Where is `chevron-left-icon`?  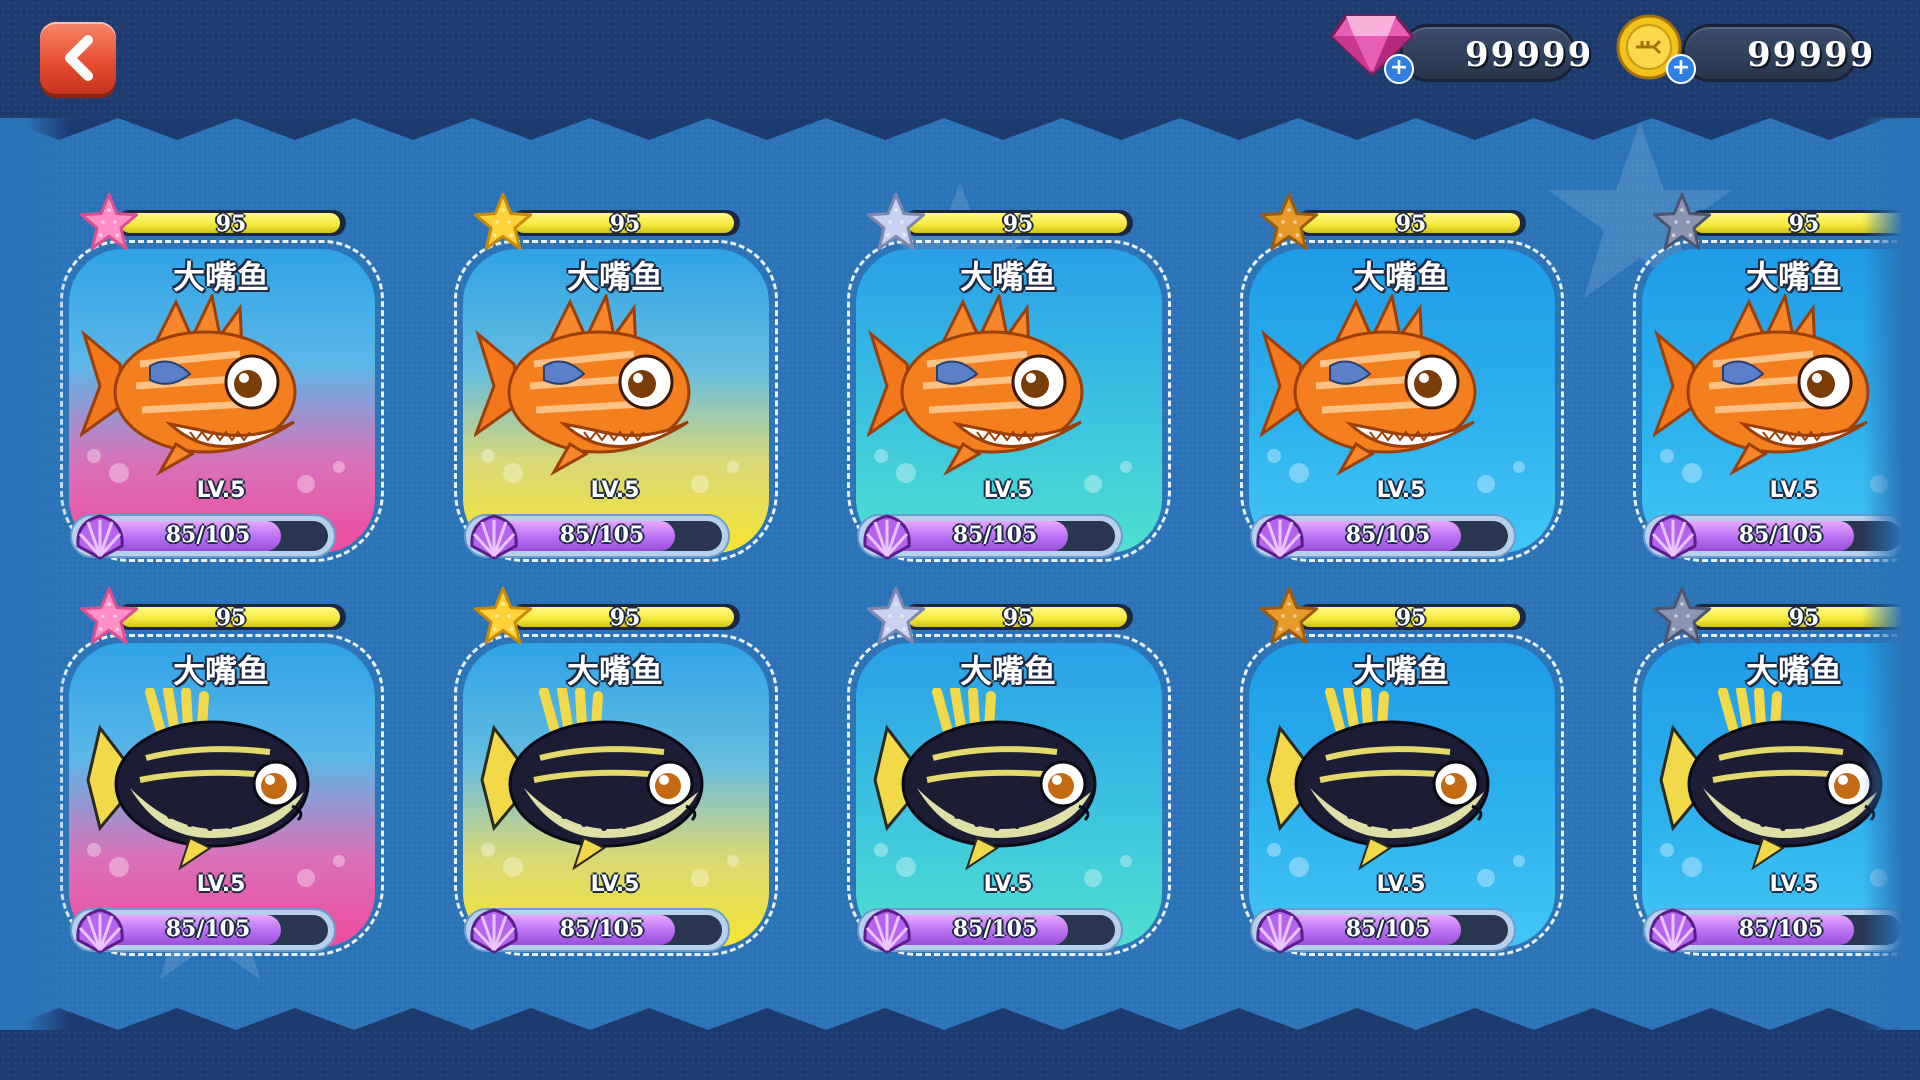 chevron-left-icon is located at coordinates (79, 58).